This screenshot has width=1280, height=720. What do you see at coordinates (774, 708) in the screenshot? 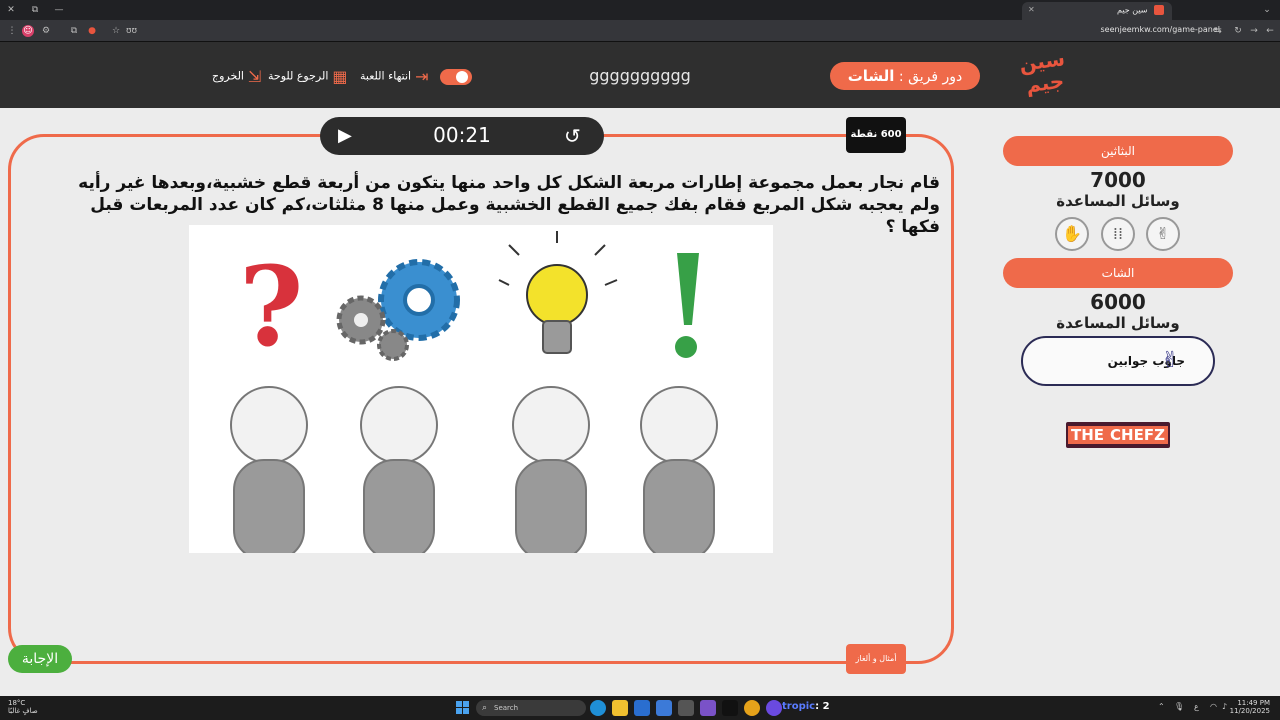
I see `discord-icon` at bounding box center [774, 708].